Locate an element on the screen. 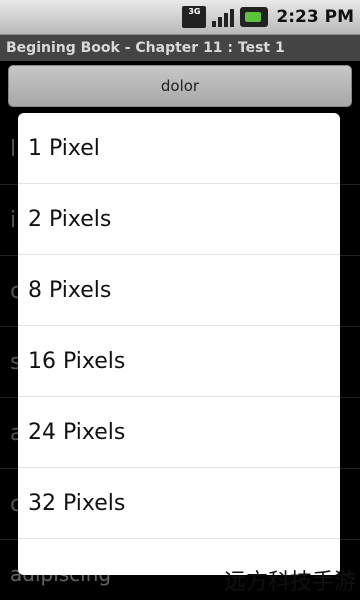  option-1-pixel: 1 Pixel is located at coordinates (179, 148).